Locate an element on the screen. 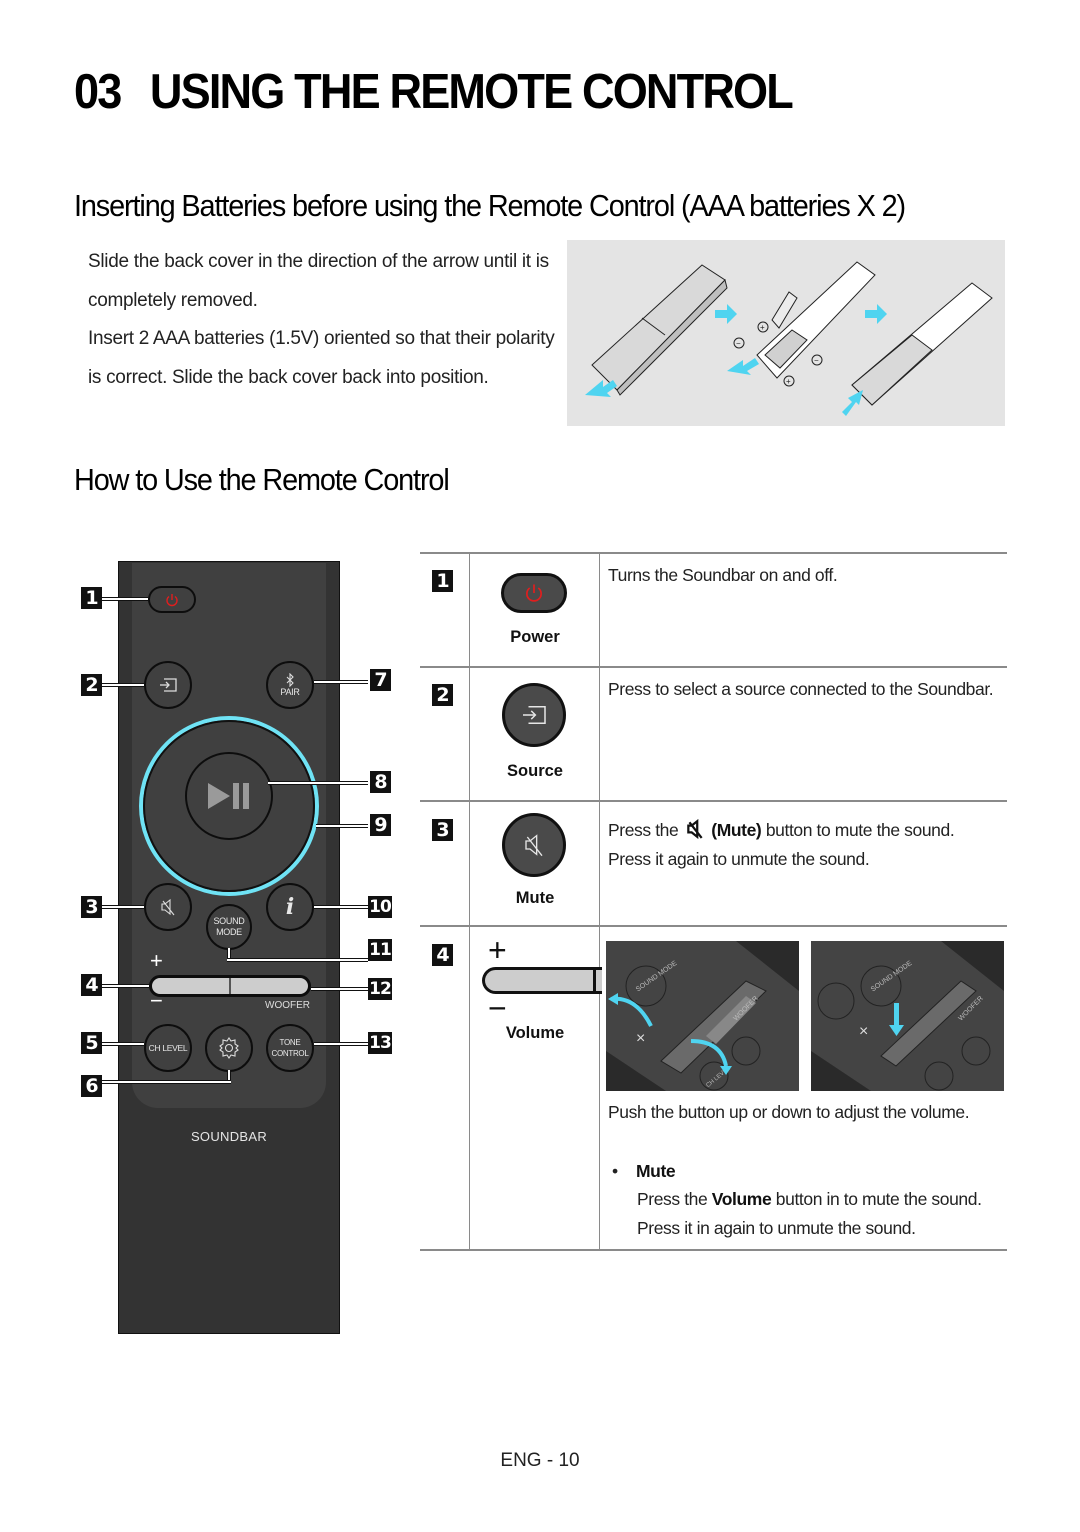 The image size is (1080, 1532). page-number: ENG - 10 is located at coordinates (540, 1460).